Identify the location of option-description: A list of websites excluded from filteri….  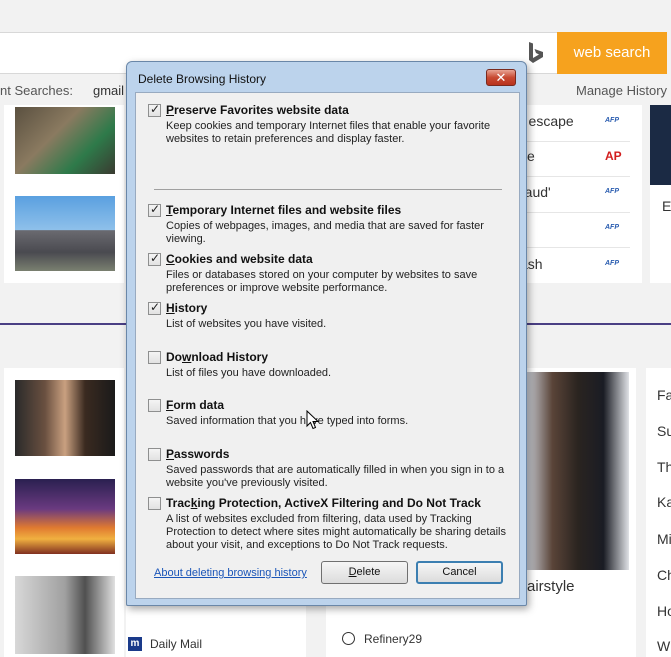
(336, 532).